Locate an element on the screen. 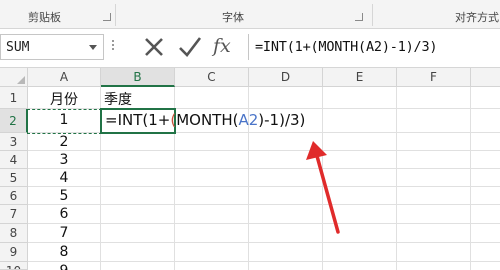 The image size is (500, 270). check-icon is located at coordinates (190, 47).